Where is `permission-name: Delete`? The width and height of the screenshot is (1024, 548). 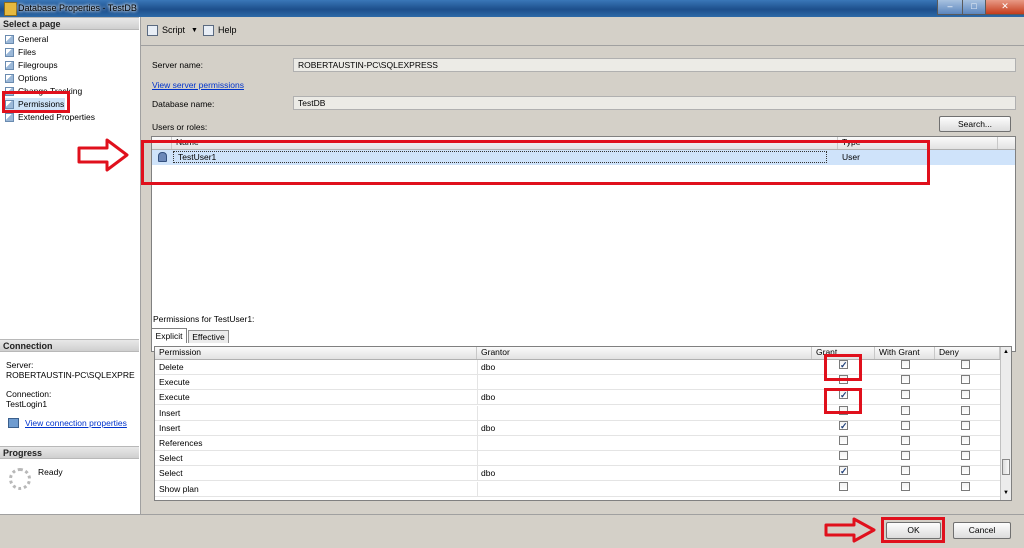 permission-name: Delete is located at coordinates (171, 367).